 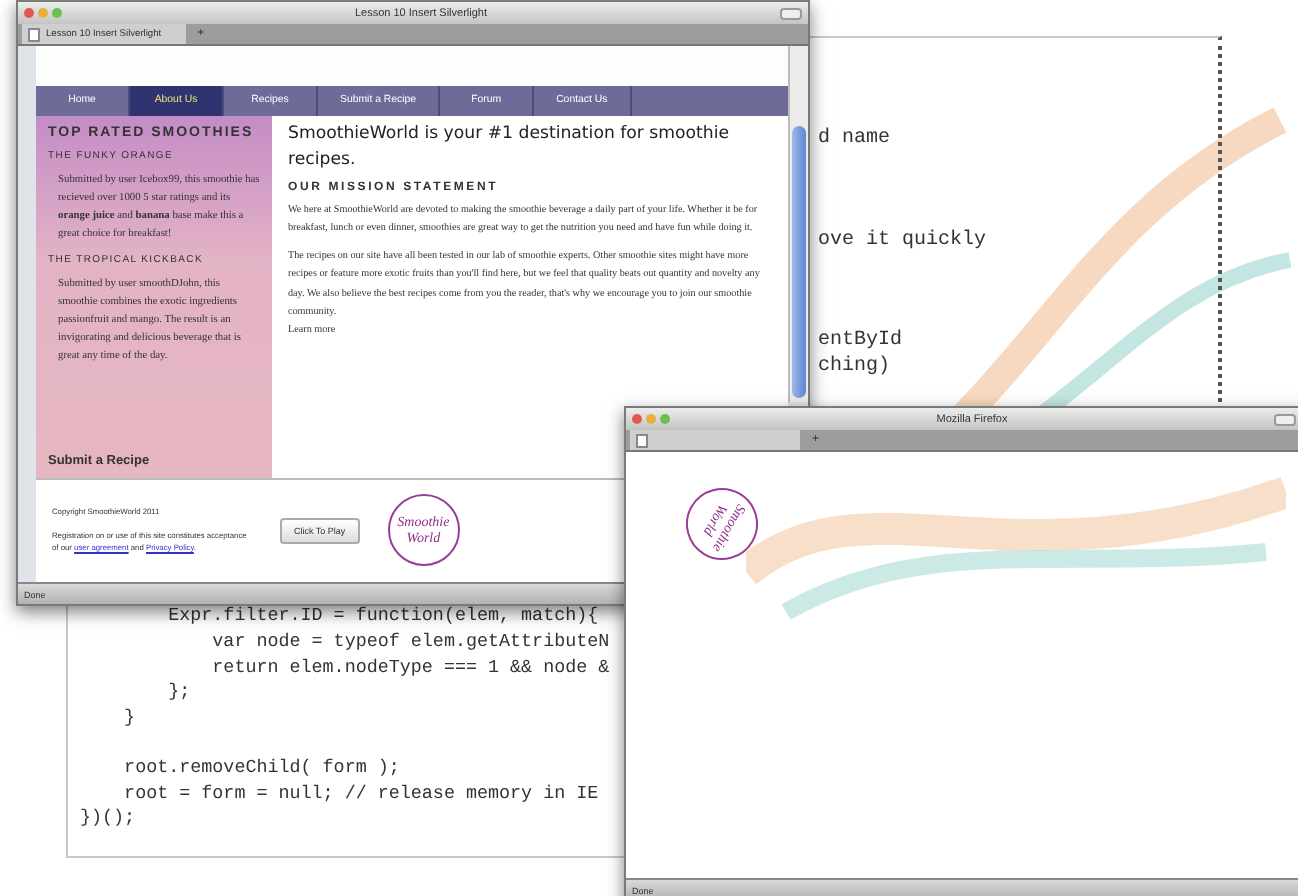 What do you see at coordinates (360, 794) in the screenshot?
I see `code-line: root = form = null; // release memory in IE` at bounding box center [360, 794].